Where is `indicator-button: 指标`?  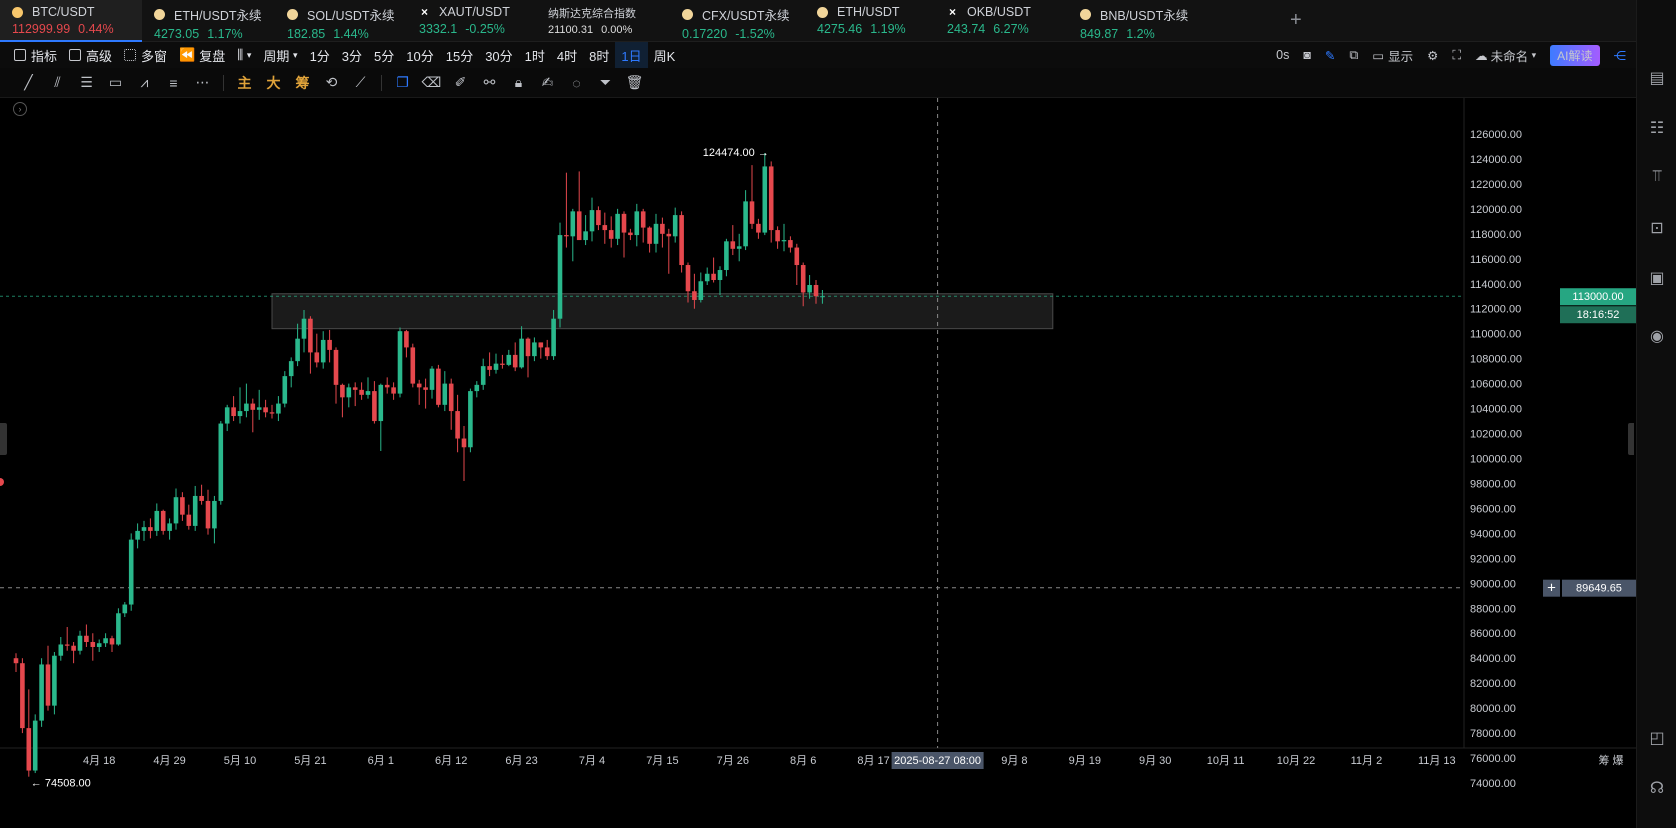
indicator-button: 指标 is located at coordinates (35, 55).